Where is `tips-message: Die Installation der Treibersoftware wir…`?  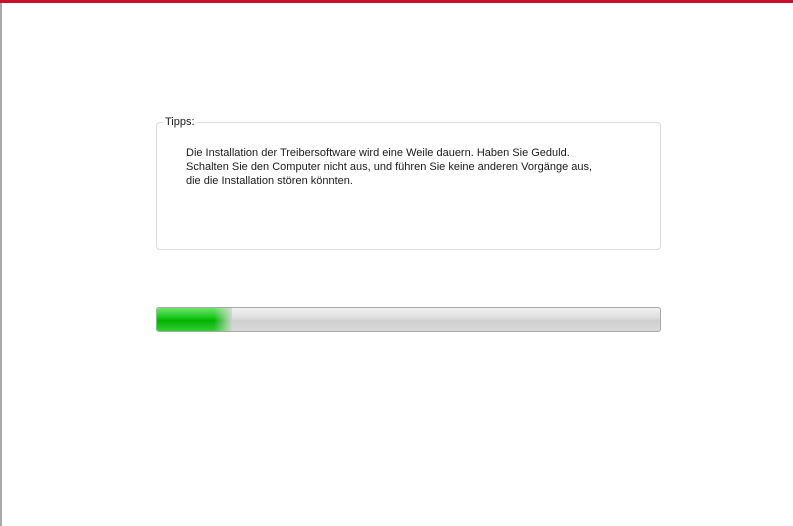
tips-message: Die Installation der Treibersoftware wir… is located at coordinates (421, 167).